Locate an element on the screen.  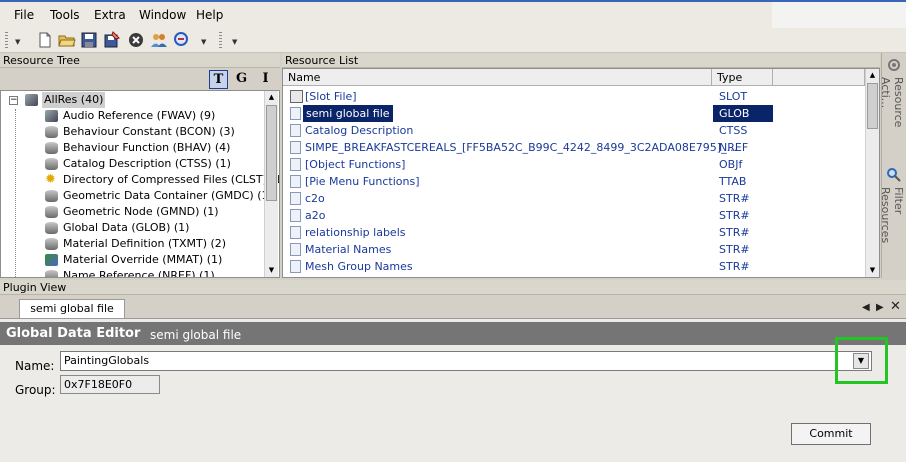
commit-button: Commit is located at coordinates (831, 434).